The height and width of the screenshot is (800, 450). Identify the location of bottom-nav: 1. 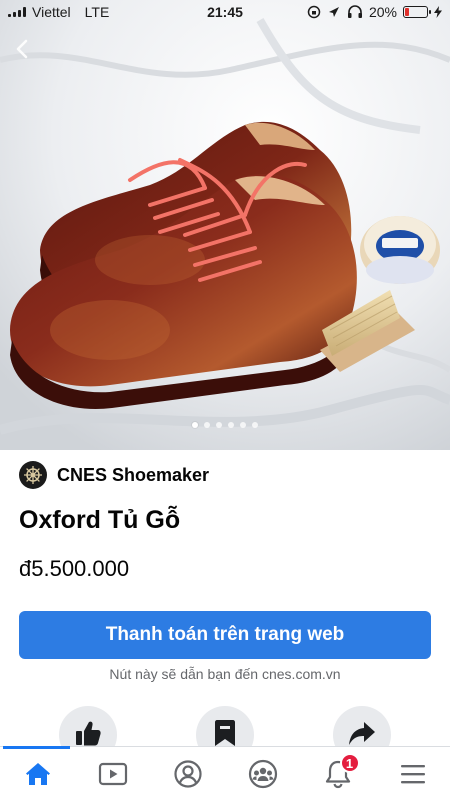
(225, 773).